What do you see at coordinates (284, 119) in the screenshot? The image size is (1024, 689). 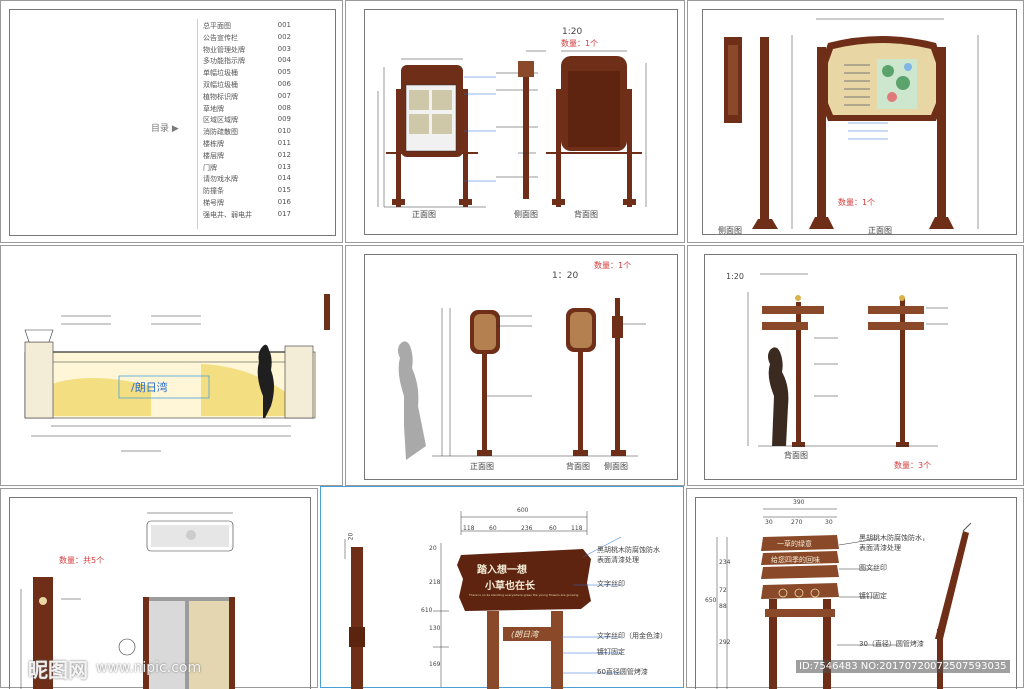 I see `toc-item-number: 009` at bounding box center [284, 119].